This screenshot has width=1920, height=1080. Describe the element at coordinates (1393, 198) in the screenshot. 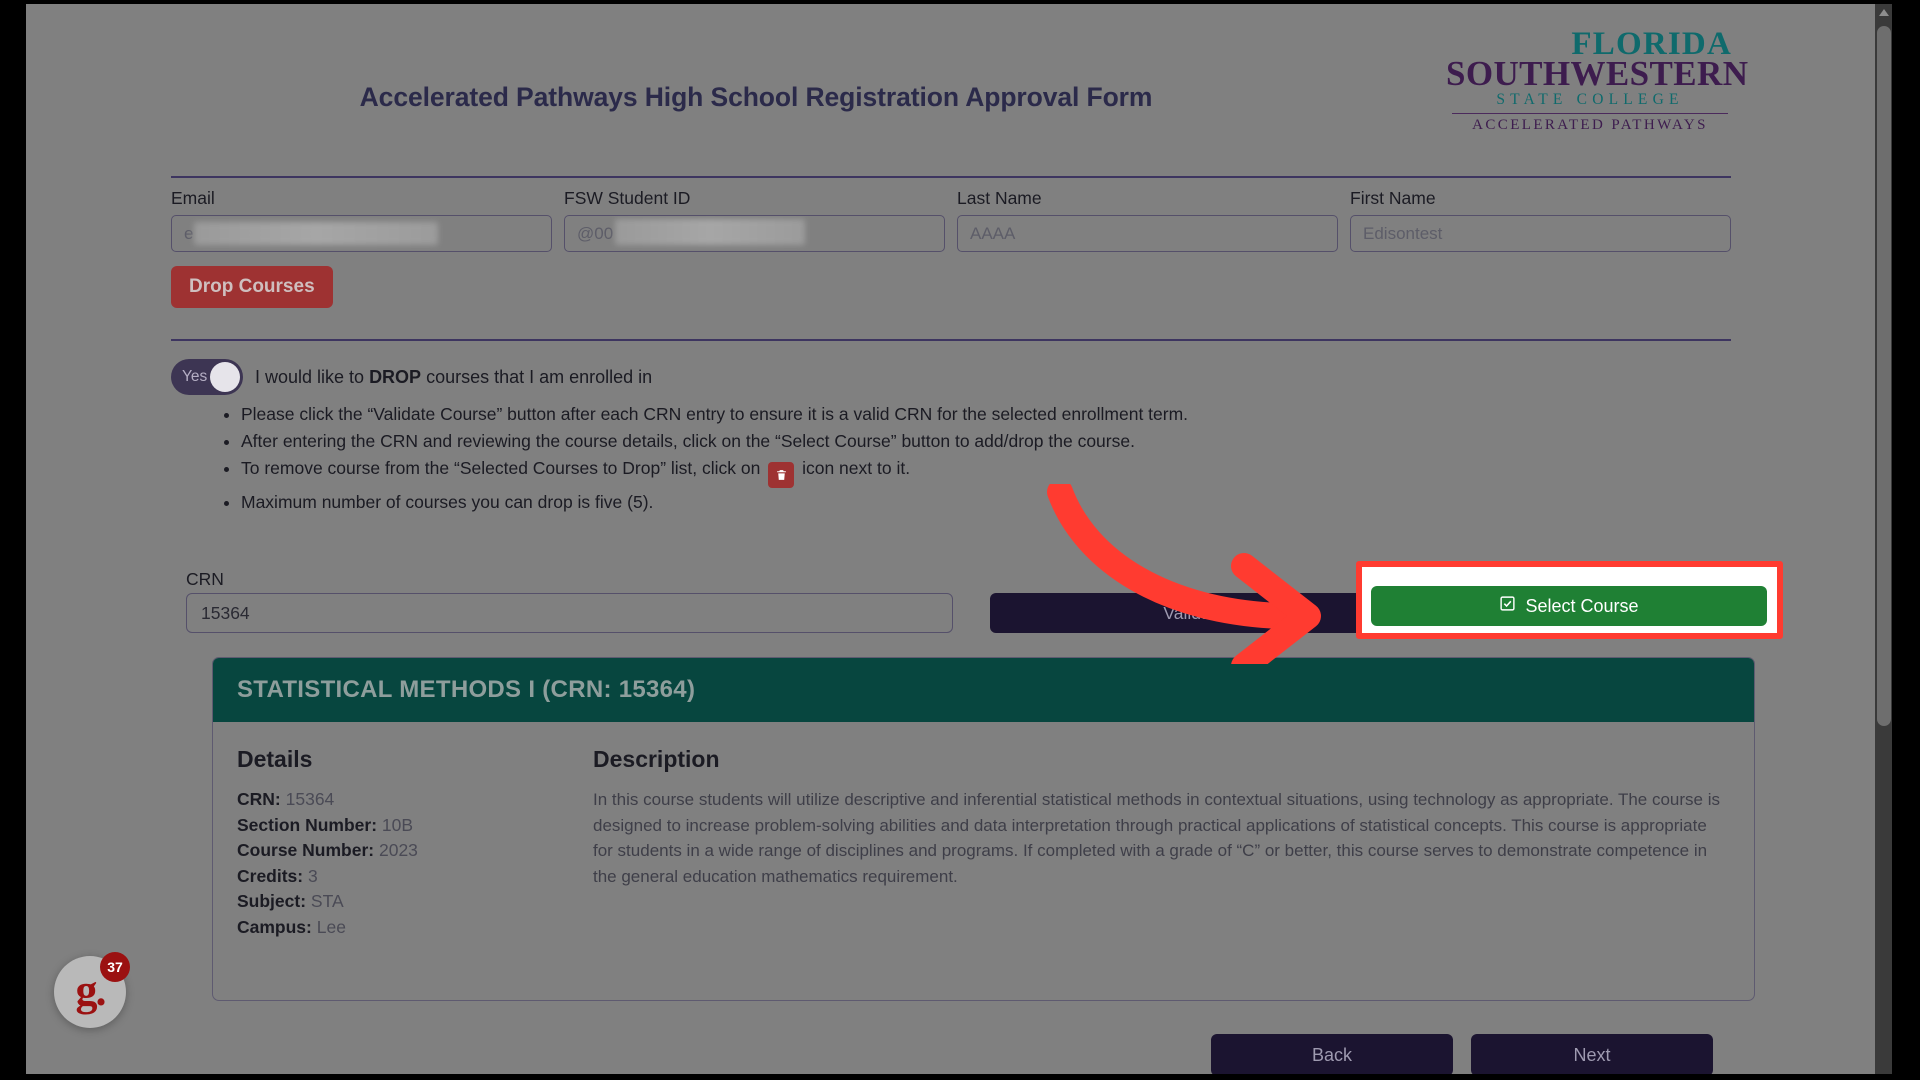

I see `field-label-first-name: First Name` at that location.